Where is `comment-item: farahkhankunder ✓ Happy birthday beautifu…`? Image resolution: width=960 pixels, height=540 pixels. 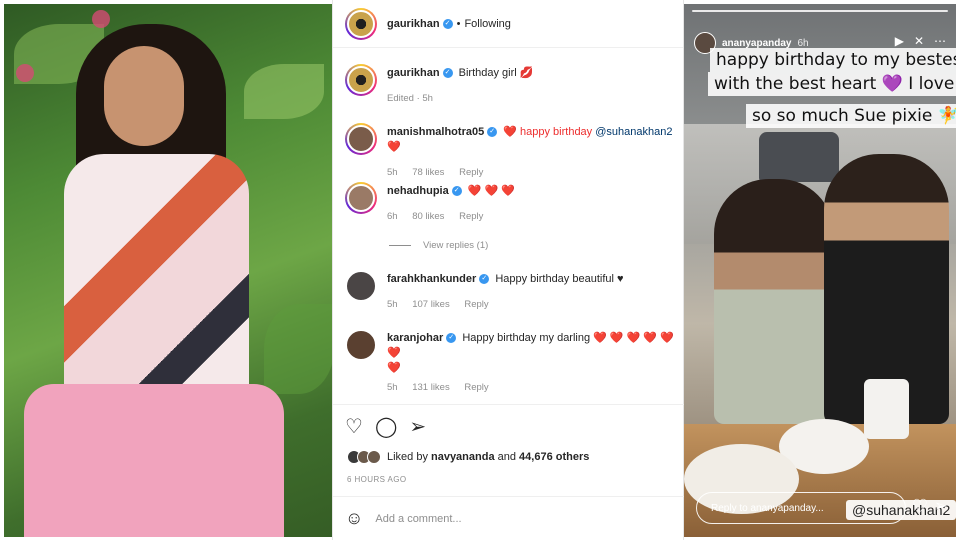
comment-item: farahkhankunder ✓ Happy birthday beautifu… is located at coordinates (511, 291).